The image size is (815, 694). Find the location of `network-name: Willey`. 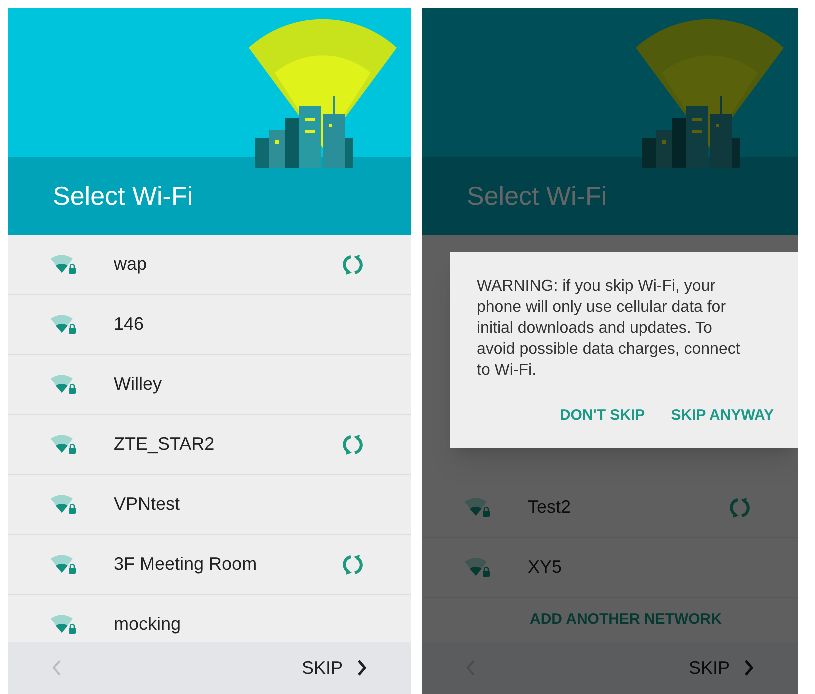

network-name: Willey is located at coordinates (138, 384).